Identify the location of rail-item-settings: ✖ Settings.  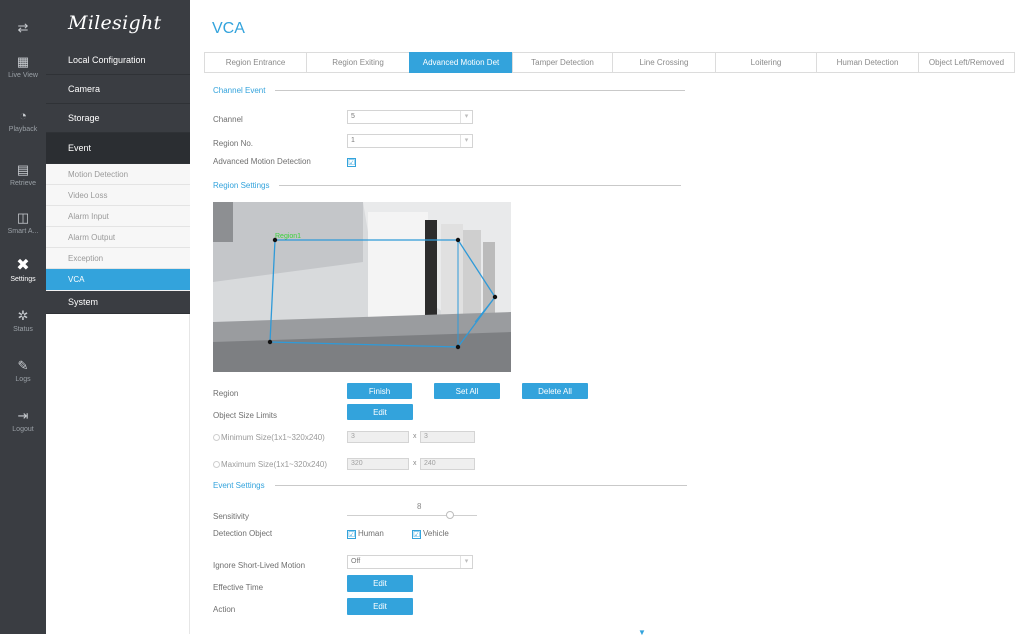
(23, 276).